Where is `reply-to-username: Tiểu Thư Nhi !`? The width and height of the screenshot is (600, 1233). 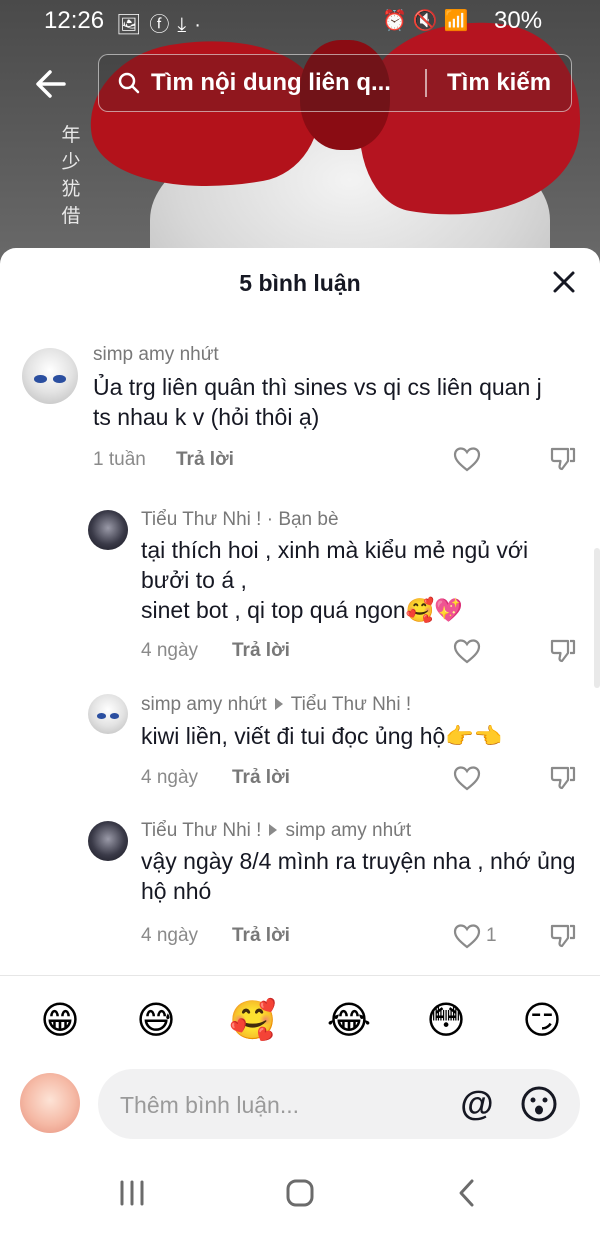 reply-to-username: Tiểu Thư Nhi ! is located at coordinates (351, 704).